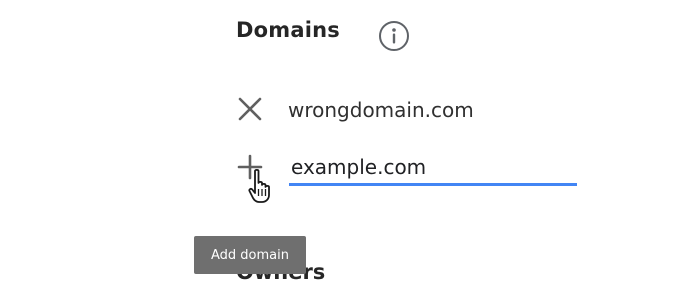 The image size is (700, 284). I want to click on remove-domain-close-icon, so click(250, 109).